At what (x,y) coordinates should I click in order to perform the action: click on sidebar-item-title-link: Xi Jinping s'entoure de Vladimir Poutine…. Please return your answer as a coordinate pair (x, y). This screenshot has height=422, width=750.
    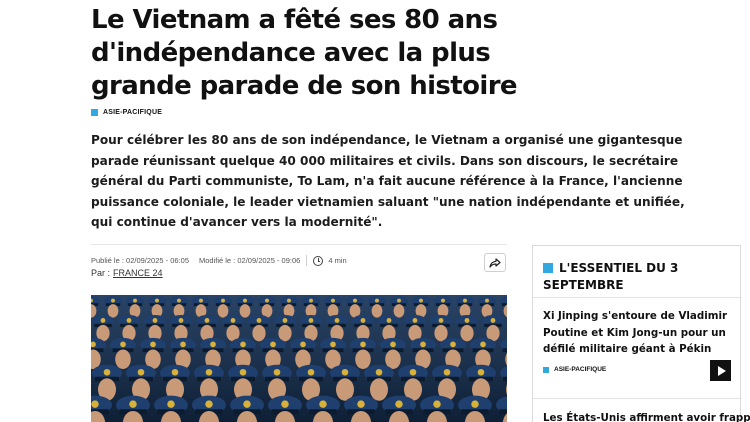
    Looking at the image, I should click on (638, 333).